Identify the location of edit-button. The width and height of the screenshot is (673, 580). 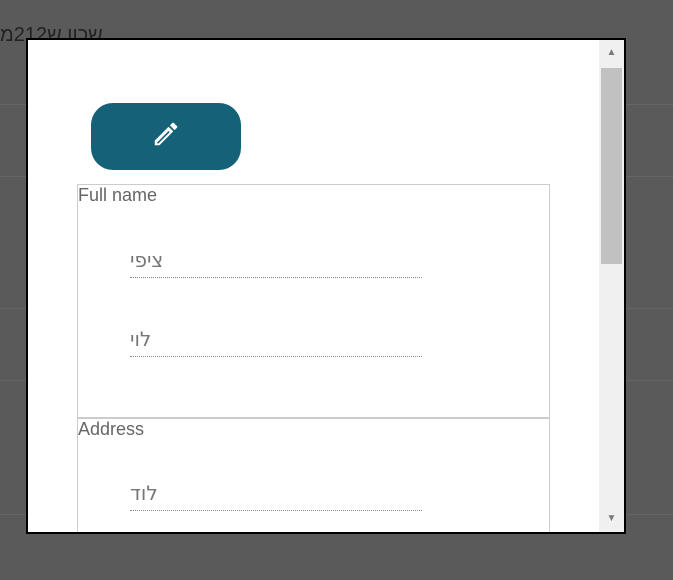
(166, 136).